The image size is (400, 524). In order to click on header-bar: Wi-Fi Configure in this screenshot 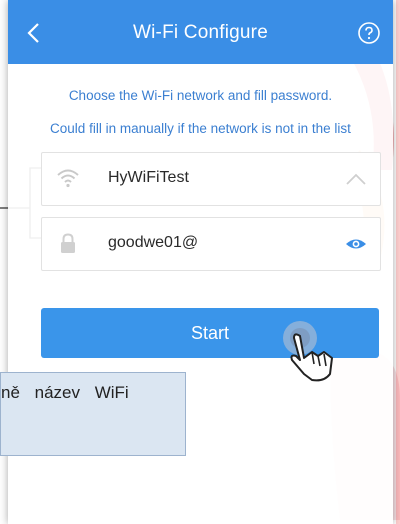, I will do `click(200, 32)`.